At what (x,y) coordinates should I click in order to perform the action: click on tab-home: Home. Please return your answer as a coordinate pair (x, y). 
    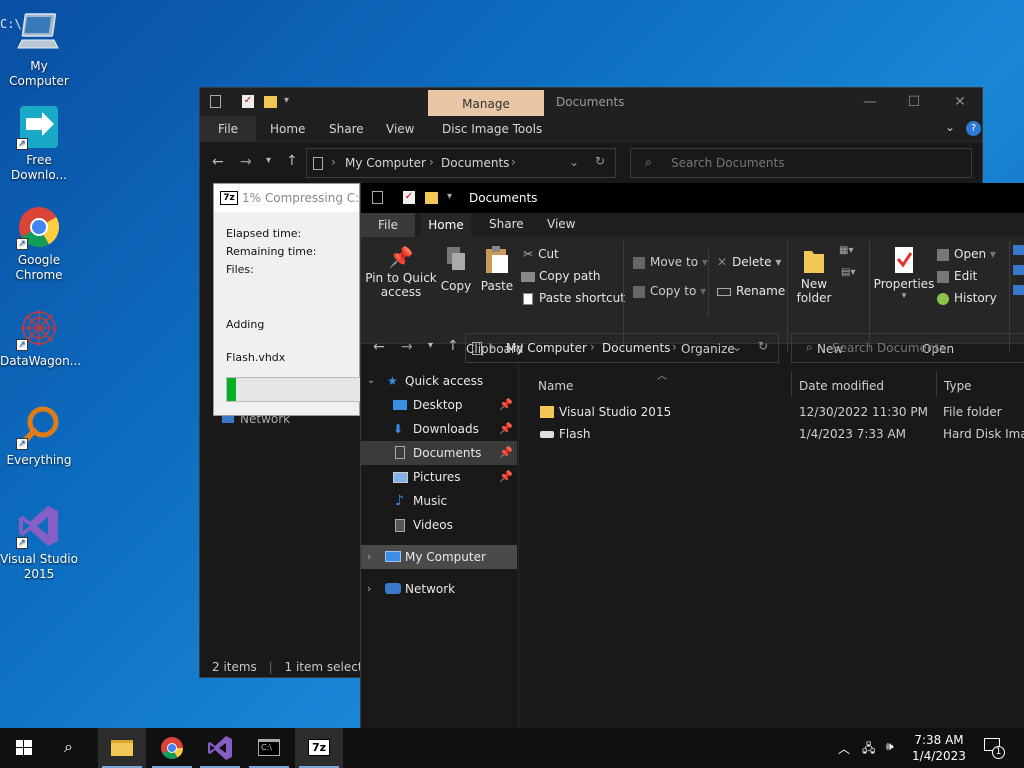
    Looking at the image, I should click on (287, 129).